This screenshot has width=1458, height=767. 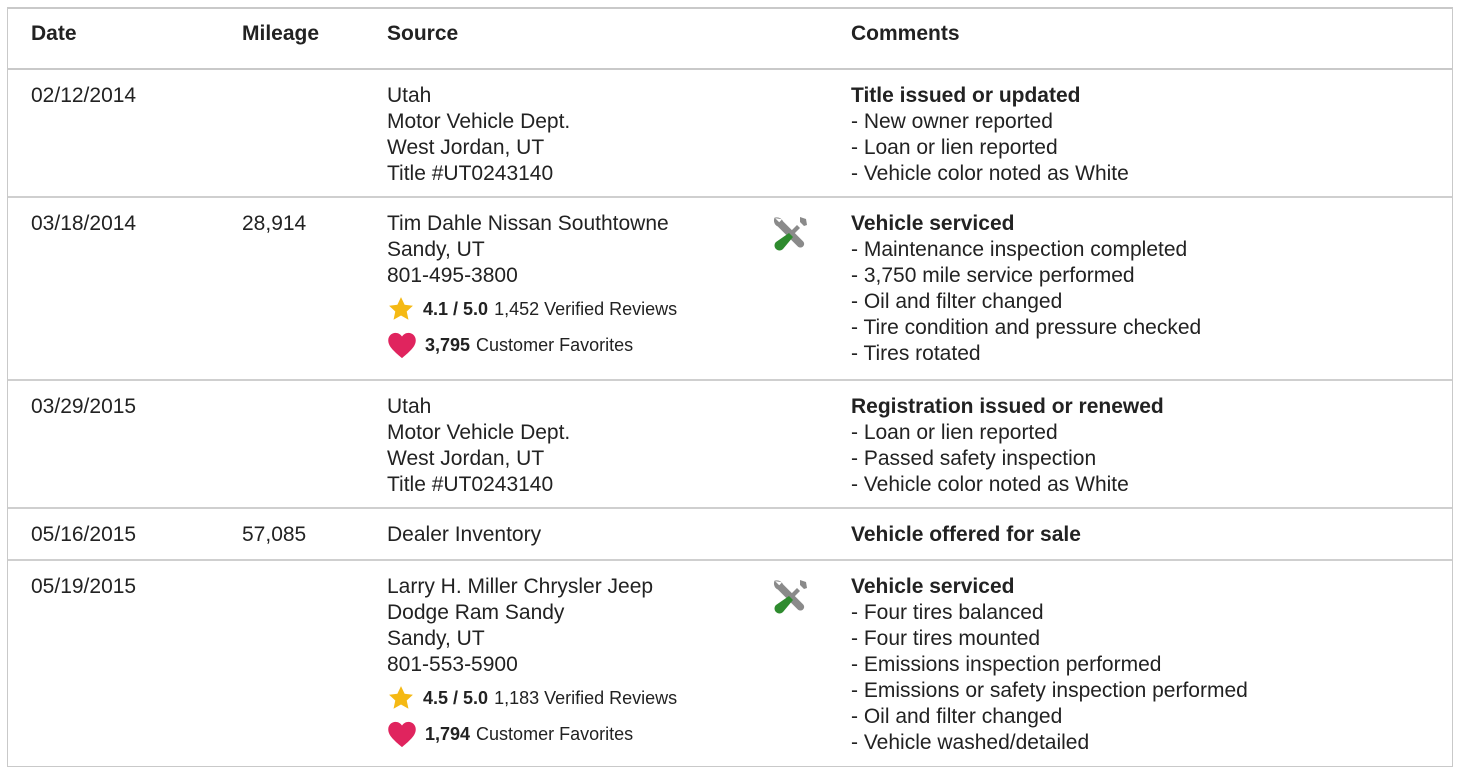 I want to click on favorites-count: 3,795, so click(x=448, y=345).